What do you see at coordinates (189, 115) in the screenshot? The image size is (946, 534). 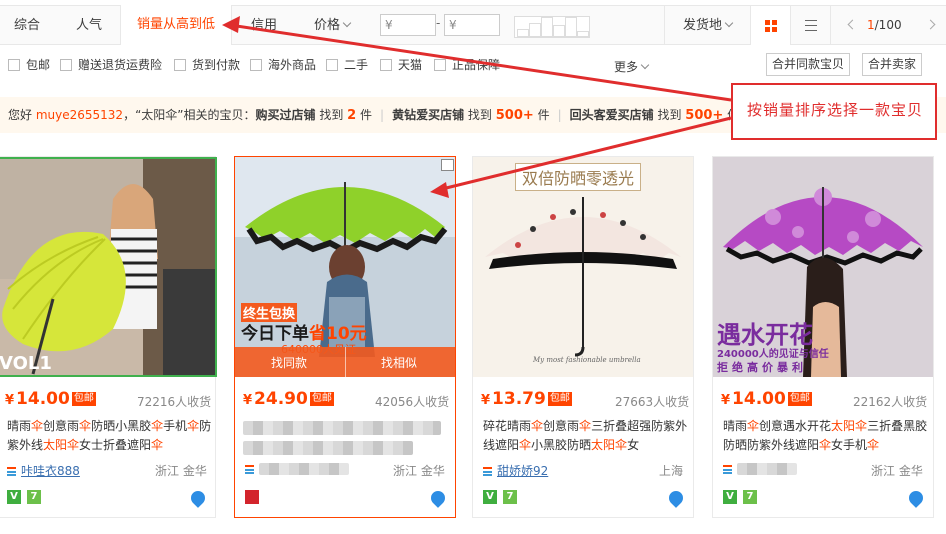 I see `notice-text: ，“太阳伞”相关的宝贝：` at bounding box center [189, 115].